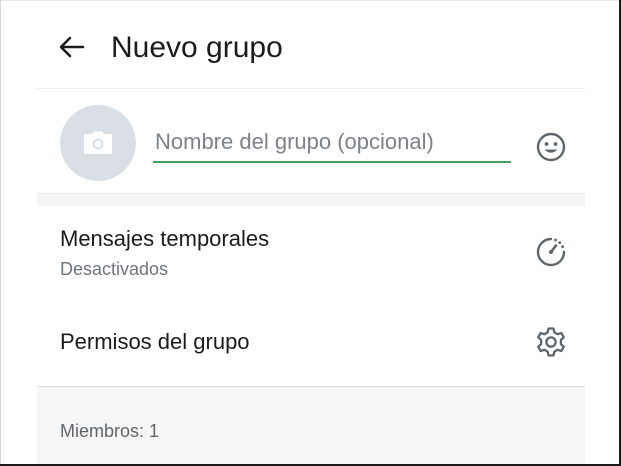  What do you see at coordinates (332, 145) in the screenshot?
I see `group-name-input` at bounding box center [332, 145].